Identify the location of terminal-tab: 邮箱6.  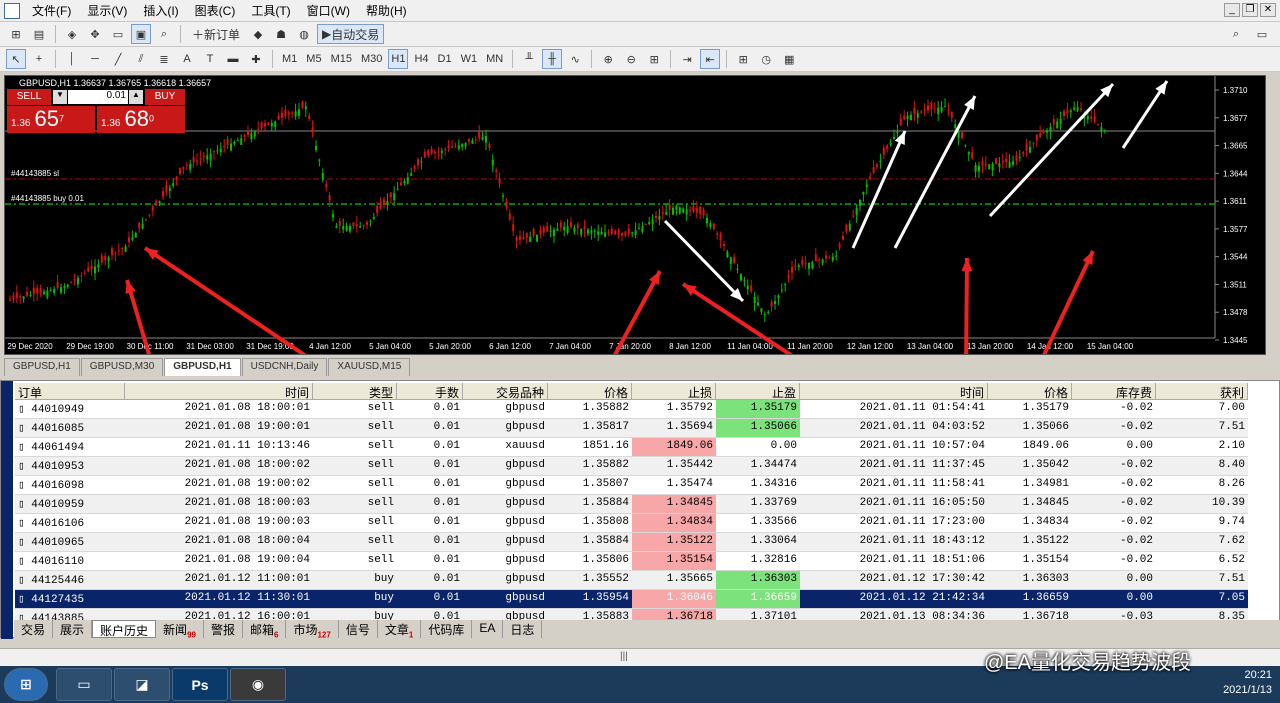
(265, 629).